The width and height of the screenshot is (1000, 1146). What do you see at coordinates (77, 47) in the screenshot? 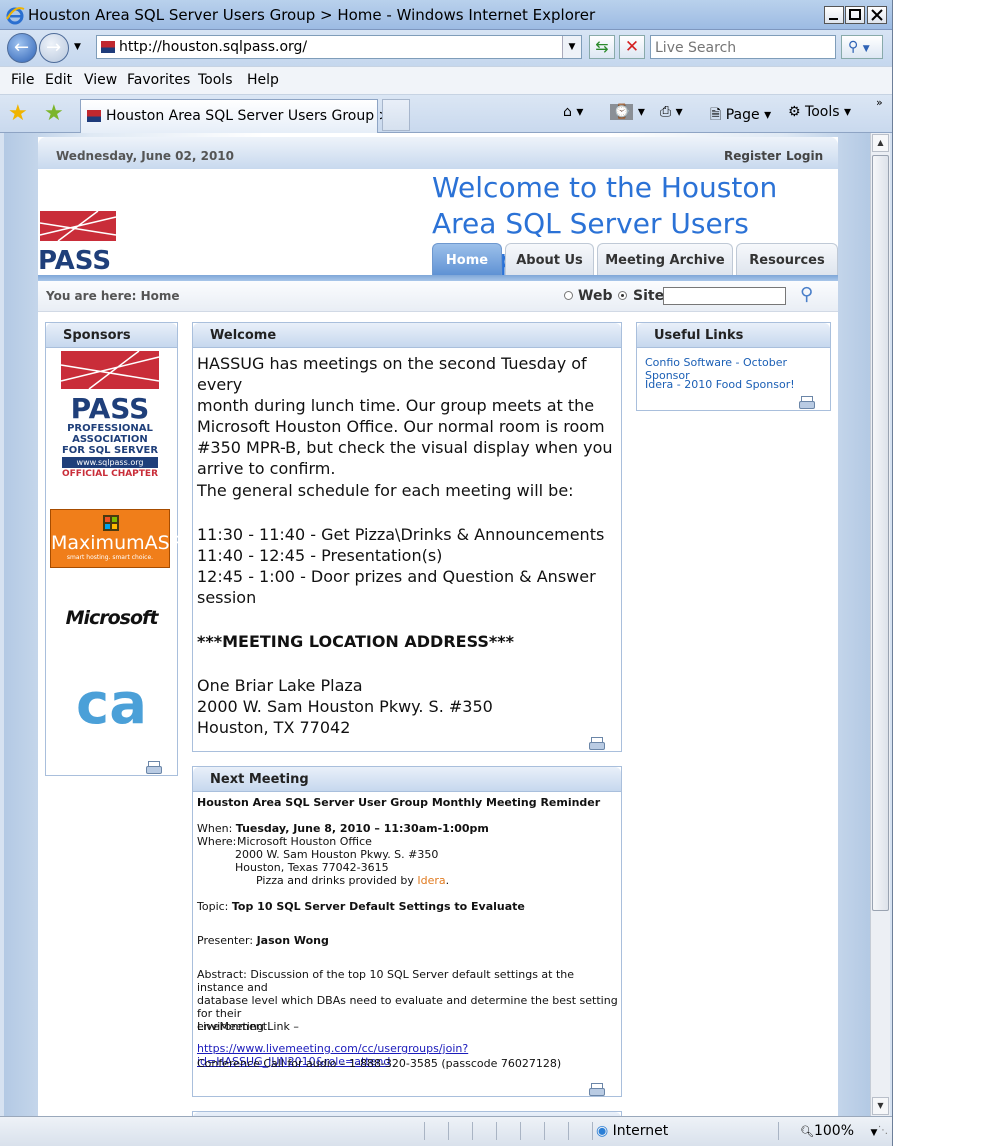
I see `history-dropdown-icon: ▼` at bounding box center [77, 47].